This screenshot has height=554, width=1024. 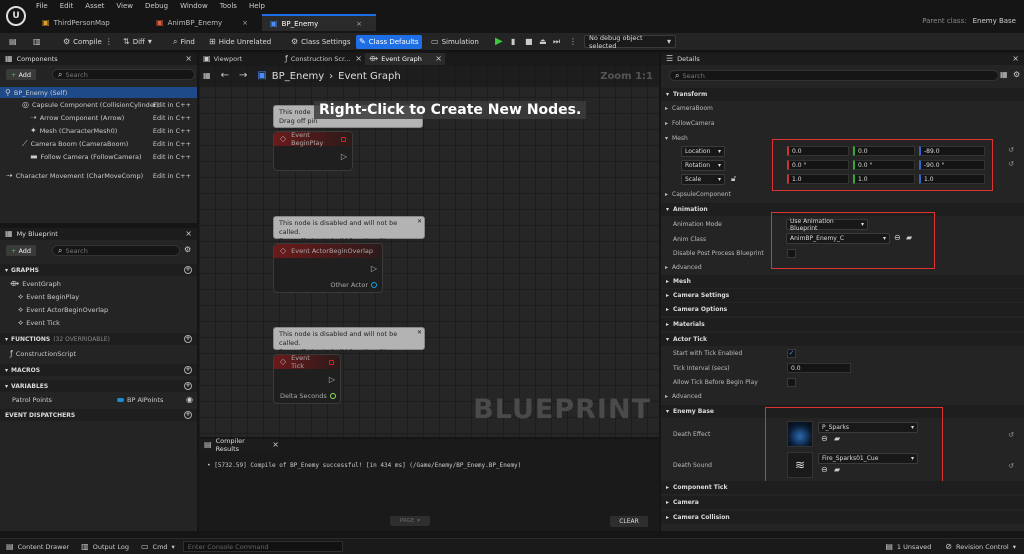 What do you see at coordinates (37, 546) in the screenshot?
I see `content-drawer-button: ▤ Content Drawer` at bounding box center [37, 546].